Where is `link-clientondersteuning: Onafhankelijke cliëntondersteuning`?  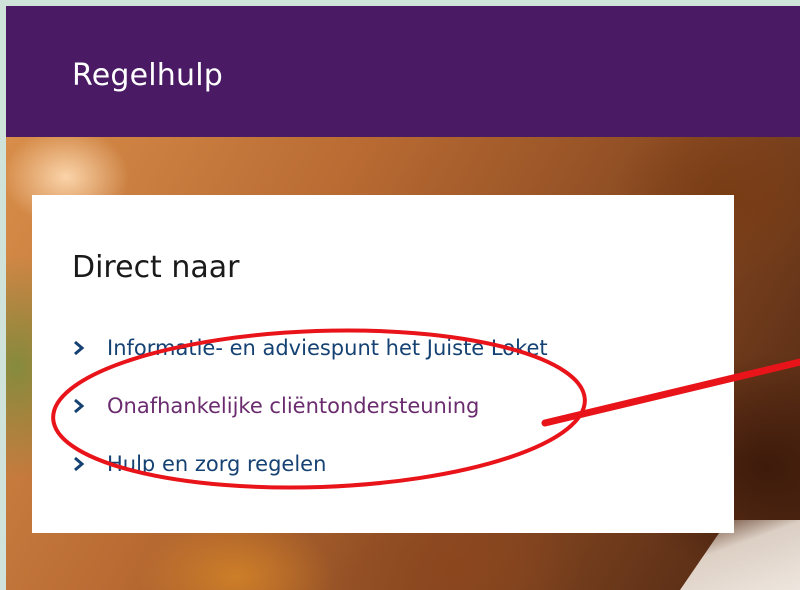
link-clientondersteuning: Onafhankelijke cliëntondersteuning is located at coordinates (293, 406).